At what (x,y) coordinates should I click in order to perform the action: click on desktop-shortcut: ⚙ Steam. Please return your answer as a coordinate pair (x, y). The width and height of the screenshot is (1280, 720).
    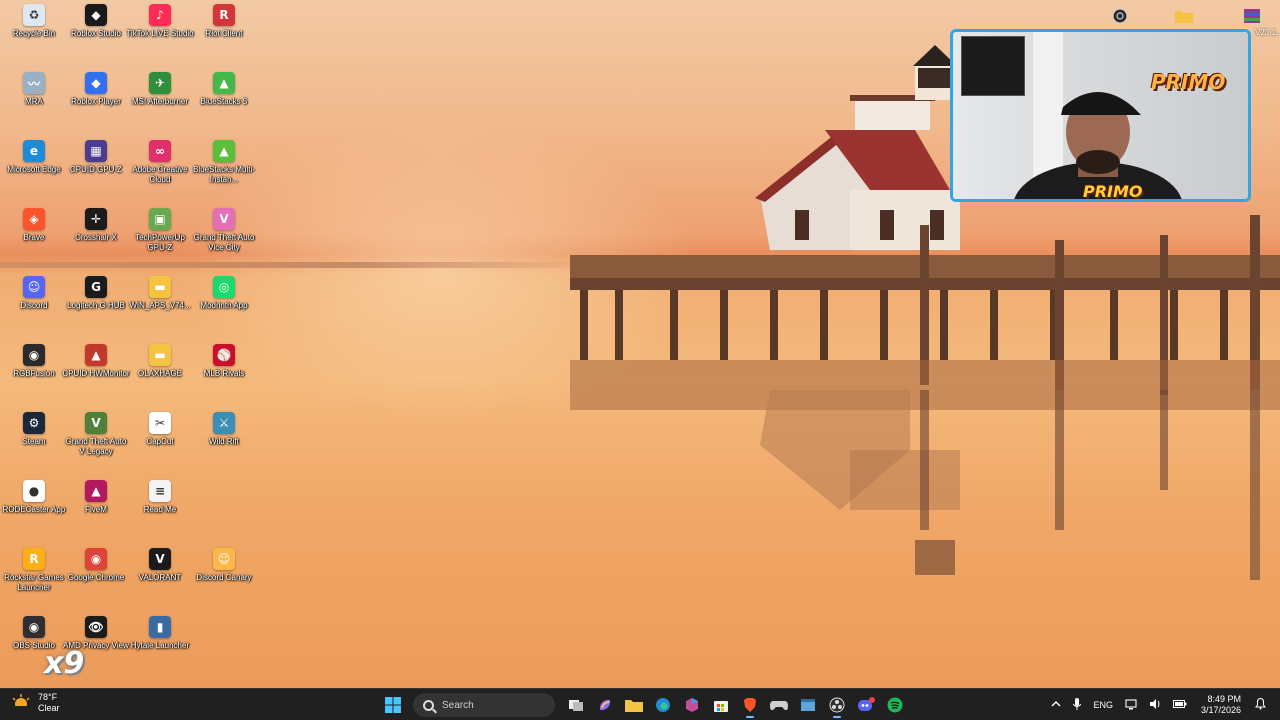
    Looking at the image, I should click on (34, 429).